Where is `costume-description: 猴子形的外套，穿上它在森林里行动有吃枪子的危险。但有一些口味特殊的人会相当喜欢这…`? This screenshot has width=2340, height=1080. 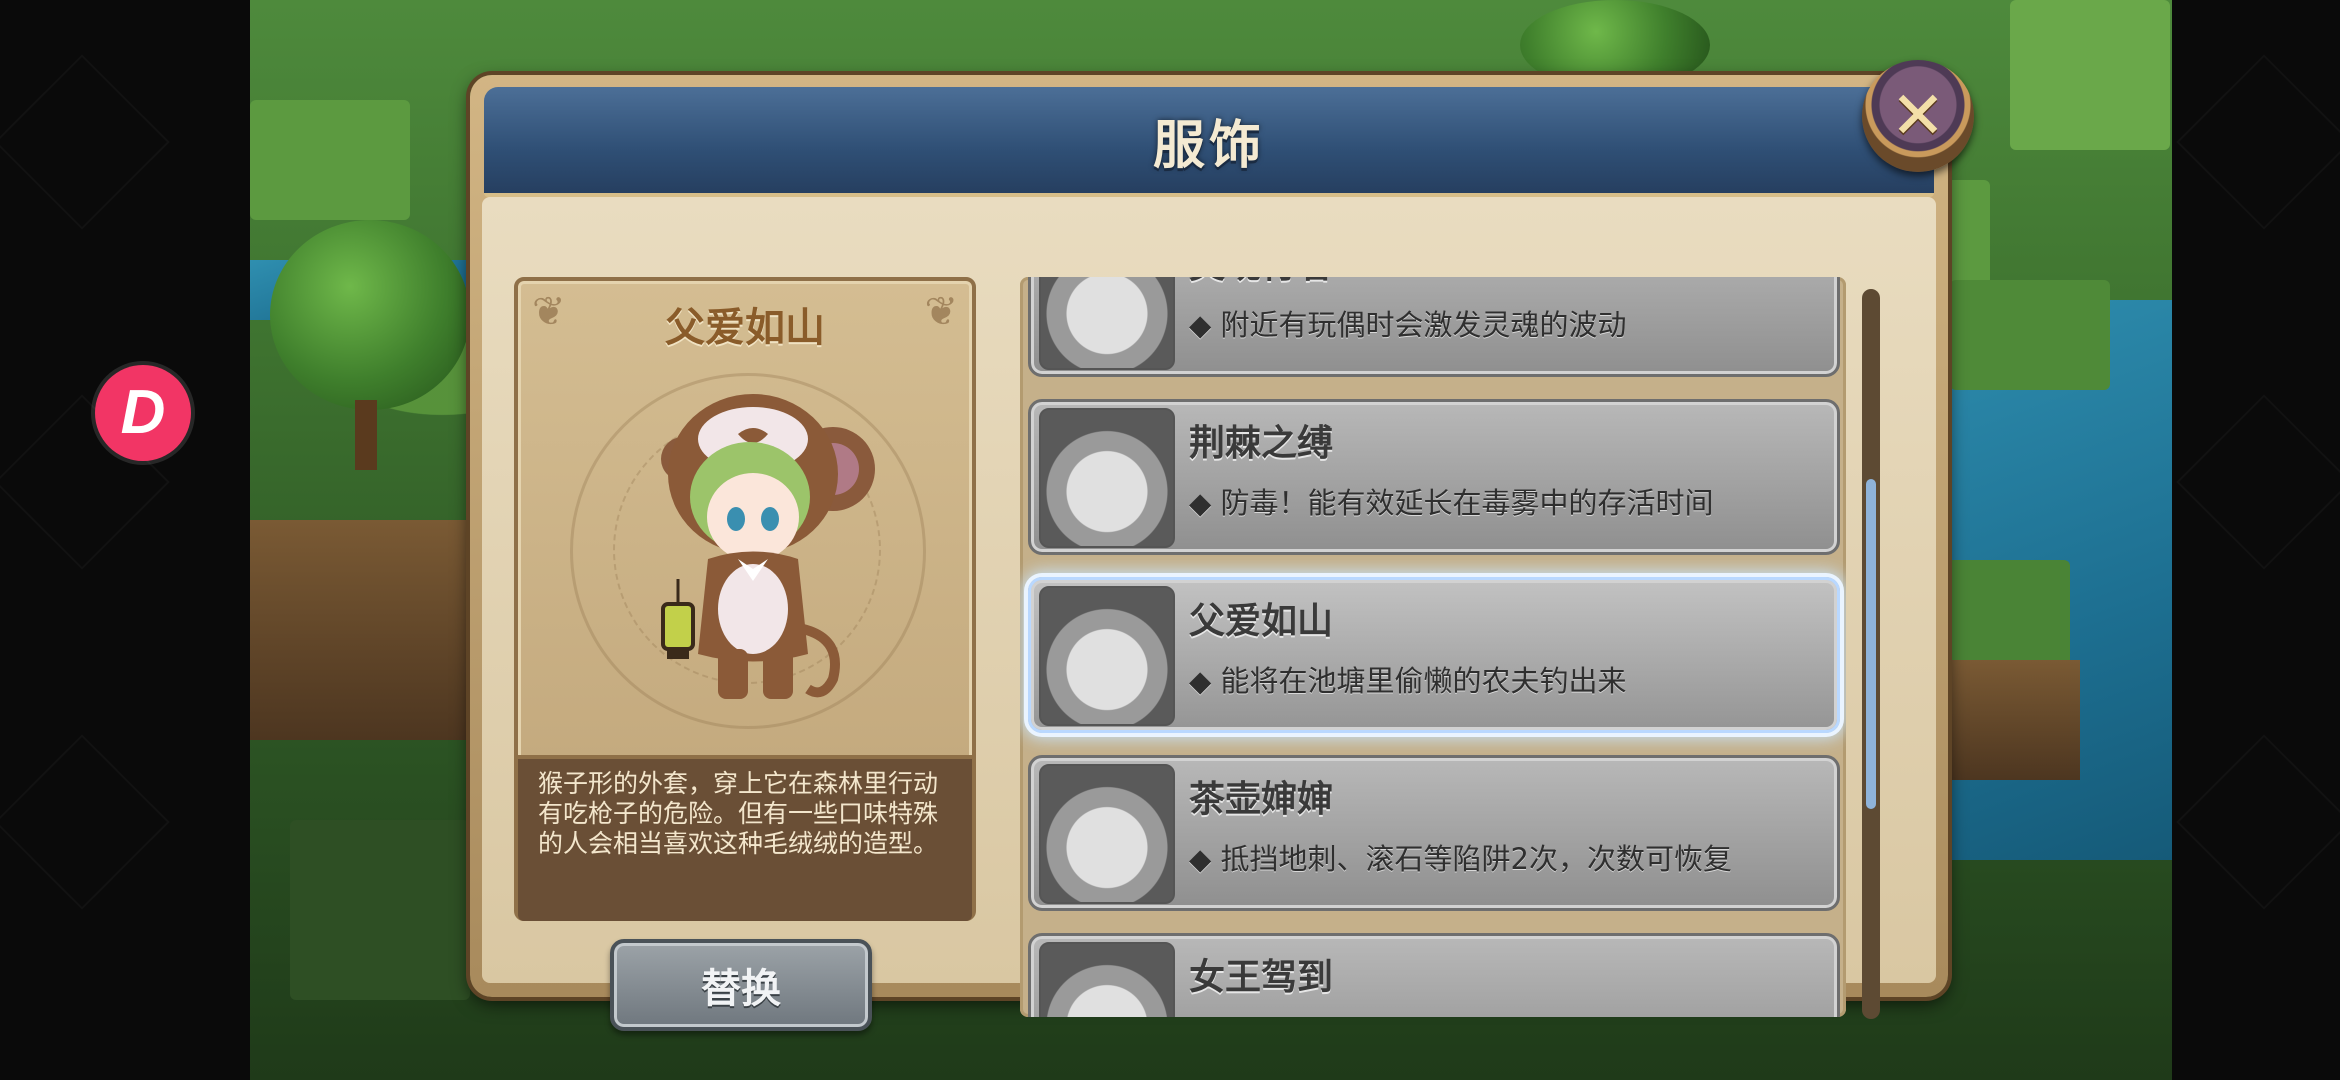 costume-description: 猴子形的外套，穿上它在森林里行动有吃枪子的危险。但有一些口味特殊的人会相当喜欢这… is located at coordinates (738, 813).